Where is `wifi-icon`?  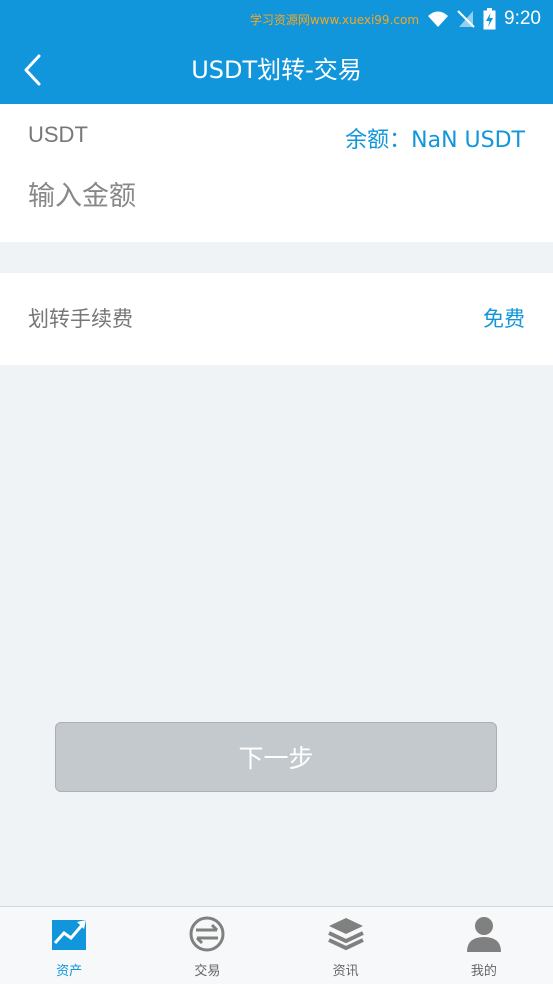 wifi-icon is located at coordinates (438, 19).